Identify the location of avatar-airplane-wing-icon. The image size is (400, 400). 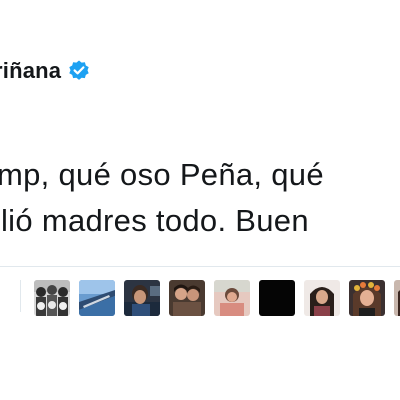
(97, 298).